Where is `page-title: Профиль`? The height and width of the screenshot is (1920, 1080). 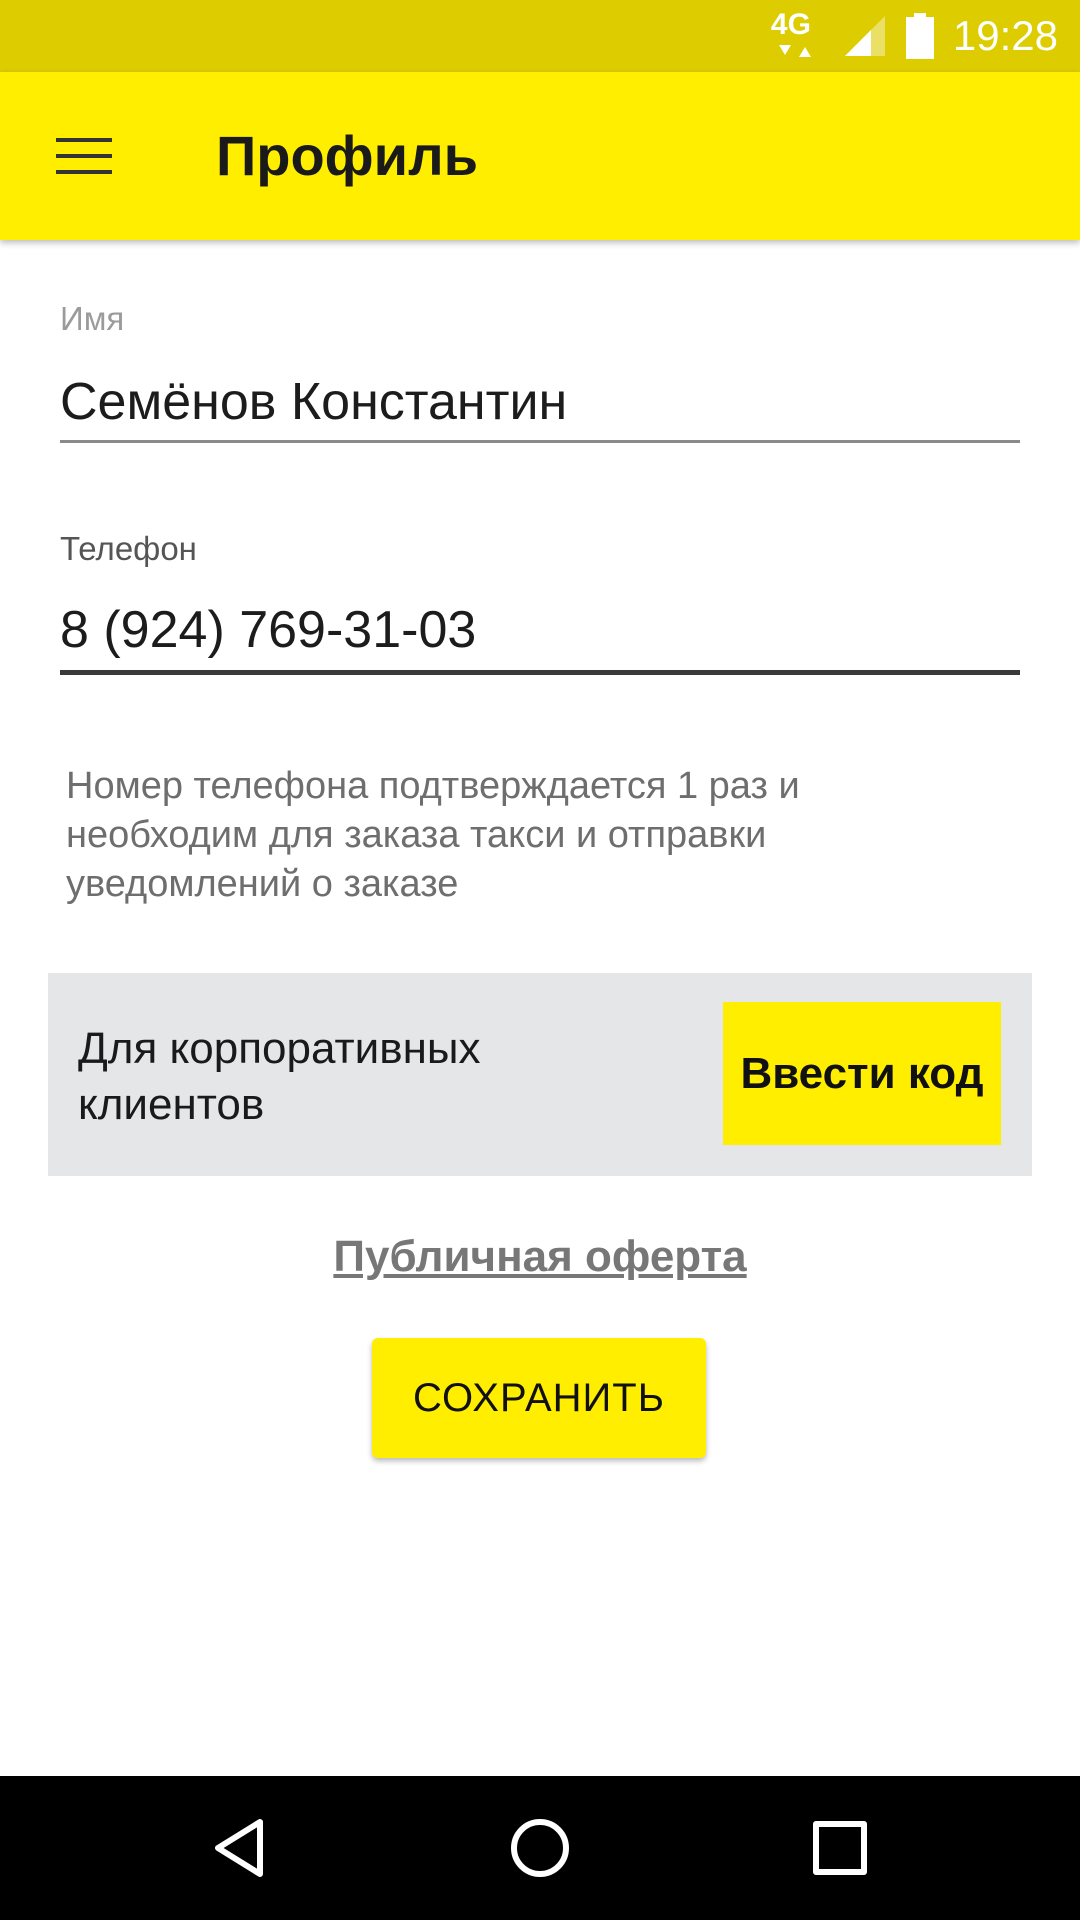 page-title: Профиль is located at coordinates (347, 155).